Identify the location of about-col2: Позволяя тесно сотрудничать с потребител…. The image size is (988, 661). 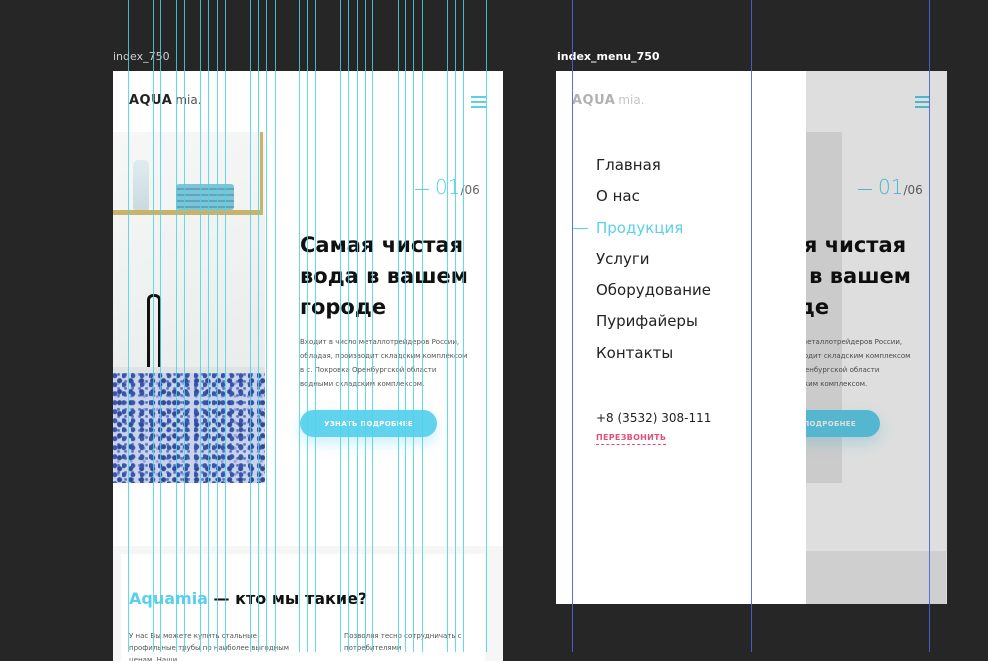
(403, 642).